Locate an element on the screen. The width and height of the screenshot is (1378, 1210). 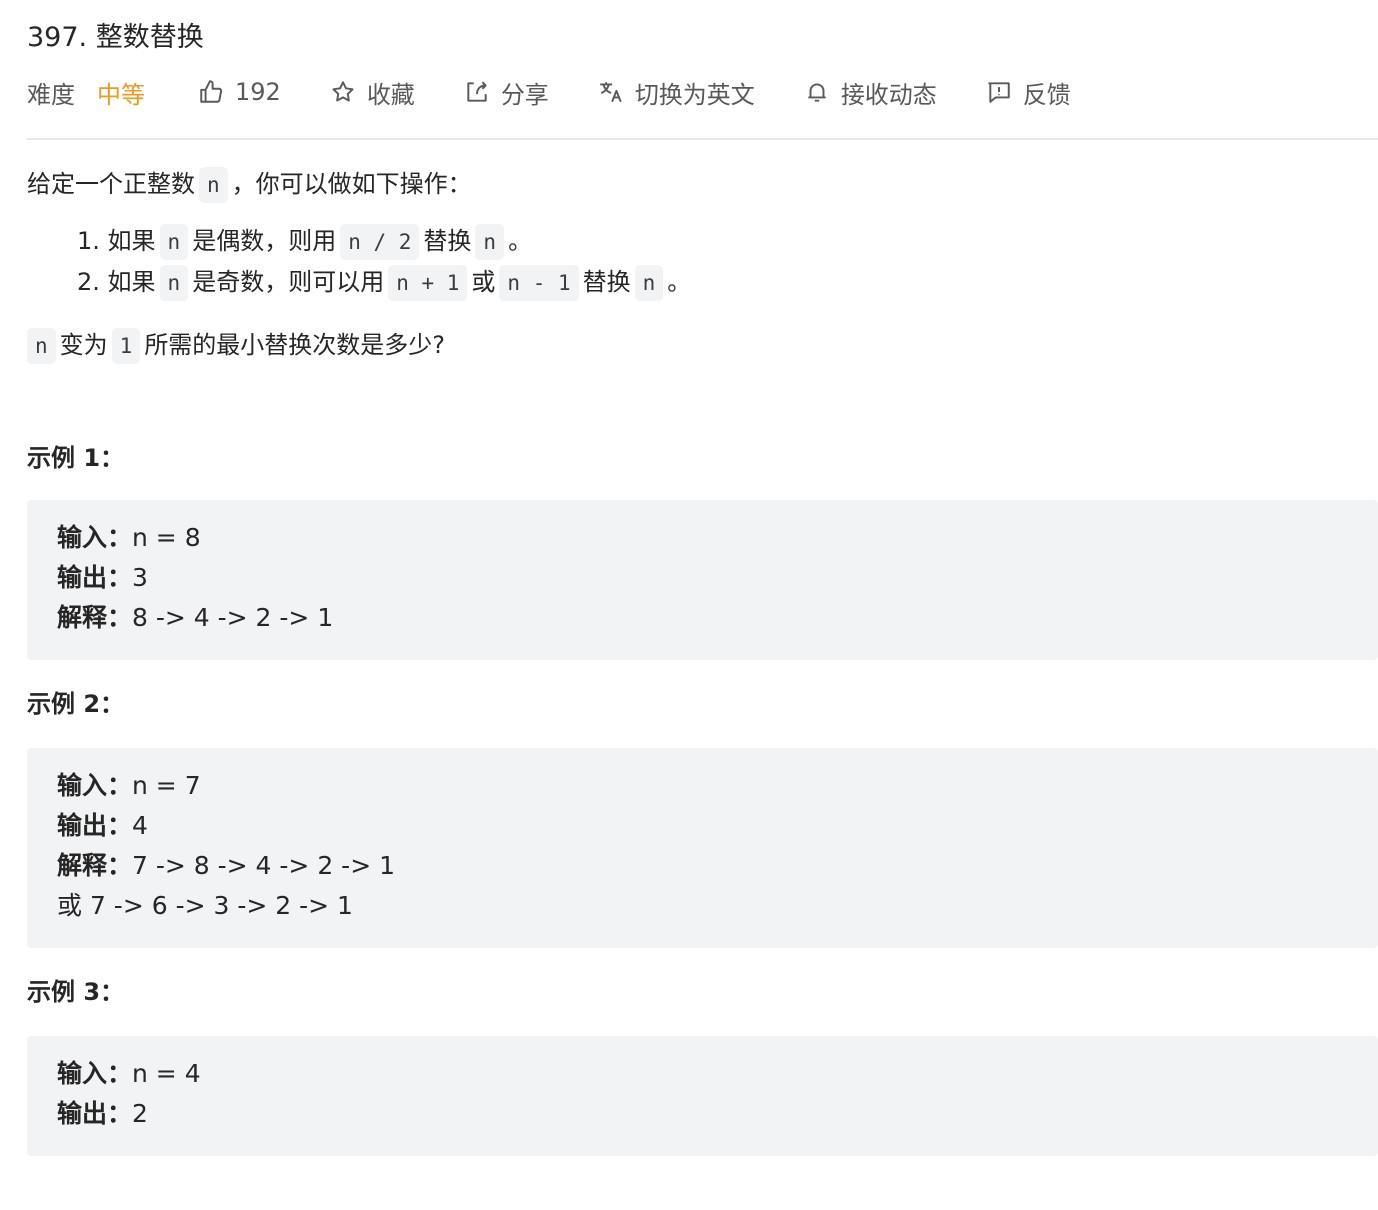
list-marker: 1. is located at coordinates (88, 241).